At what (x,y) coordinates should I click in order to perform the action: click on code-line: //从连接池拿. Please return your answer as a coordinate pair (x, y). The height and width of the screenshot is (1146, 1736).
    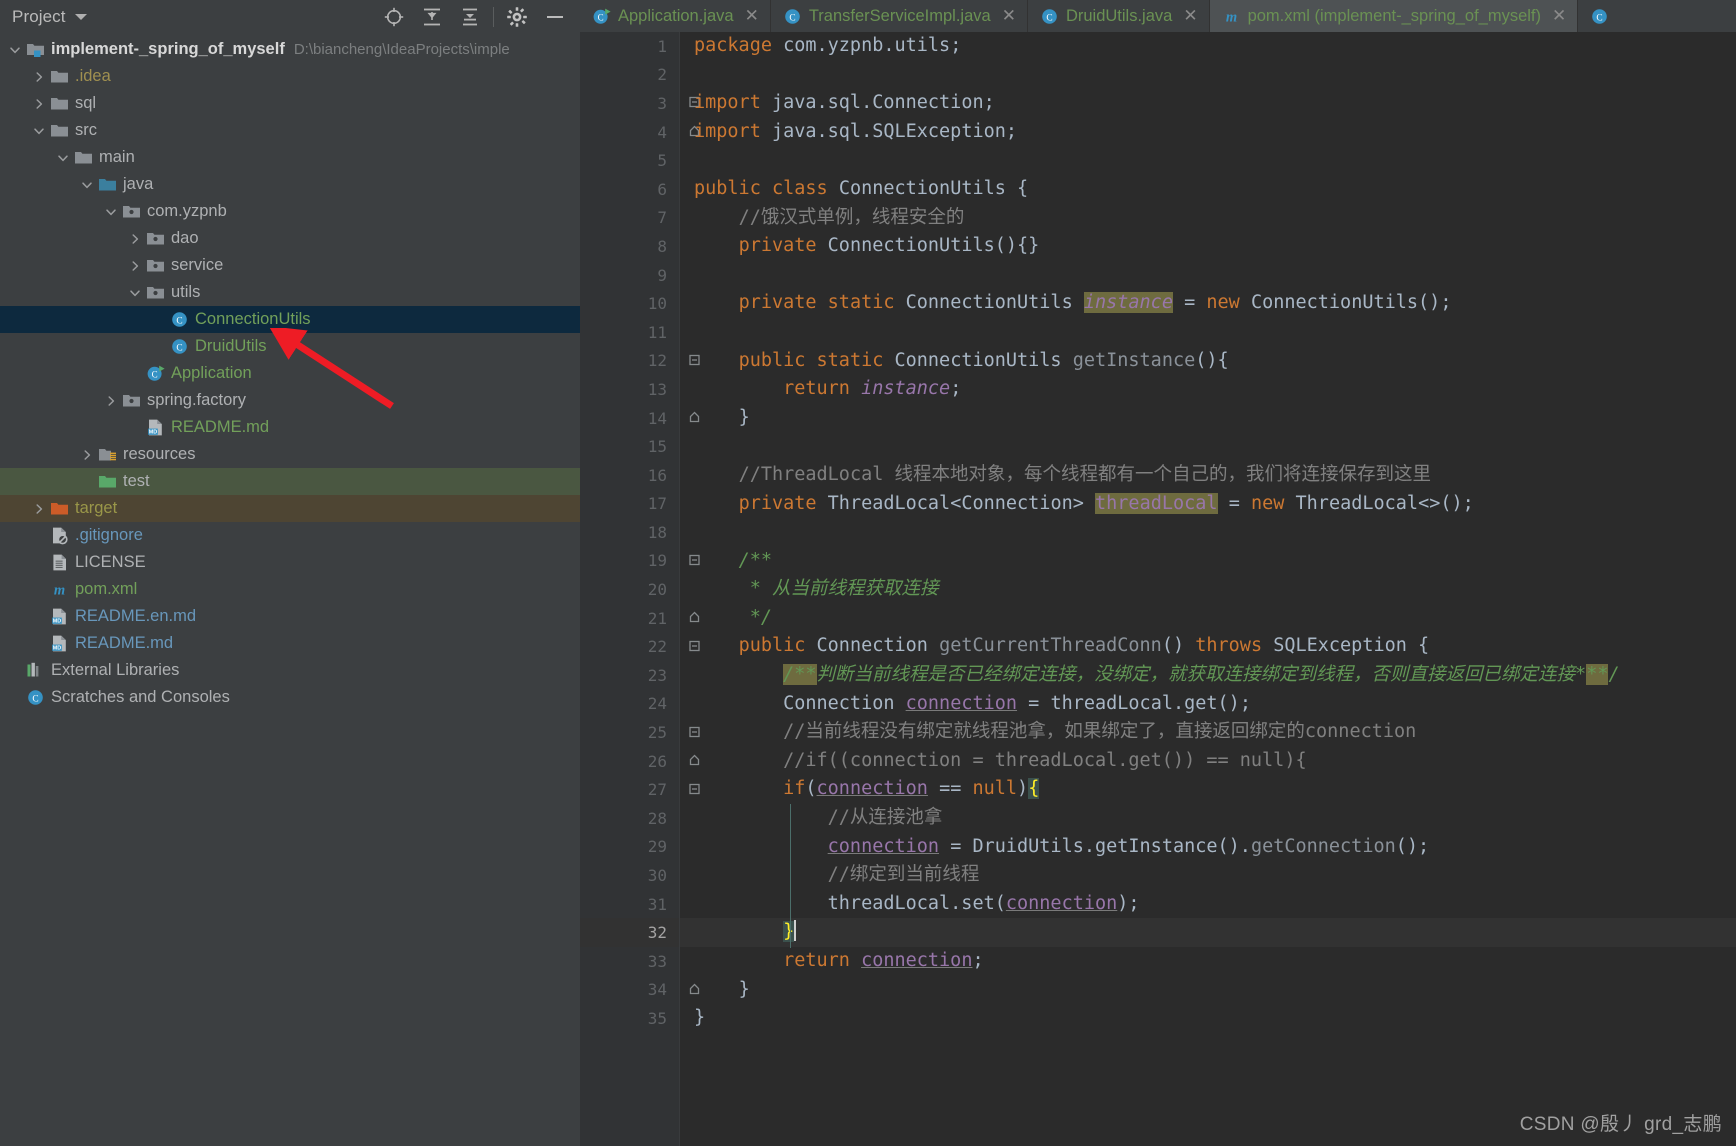
    Looking at the image, I should click on (1208, 818).